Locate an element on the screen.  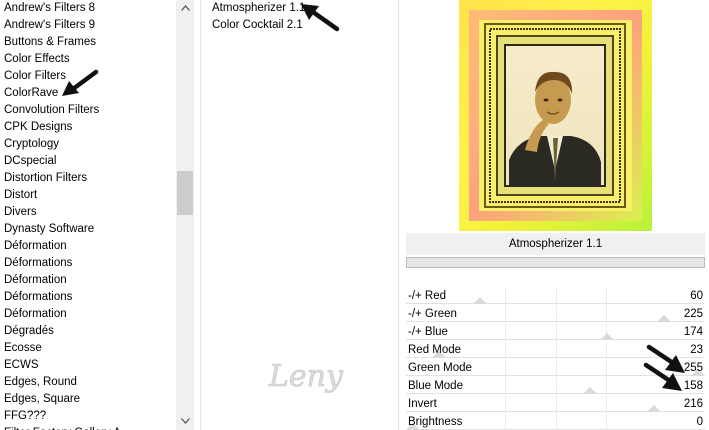
parameter-name: Red Mode is located at coordinates (435, 350).